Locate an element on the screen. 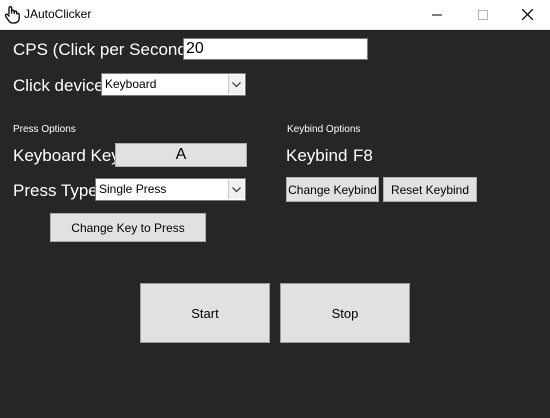 The width and height of the screenshot is (550, 418). keyboard-key-value: A is located at coordinates (181, 155).